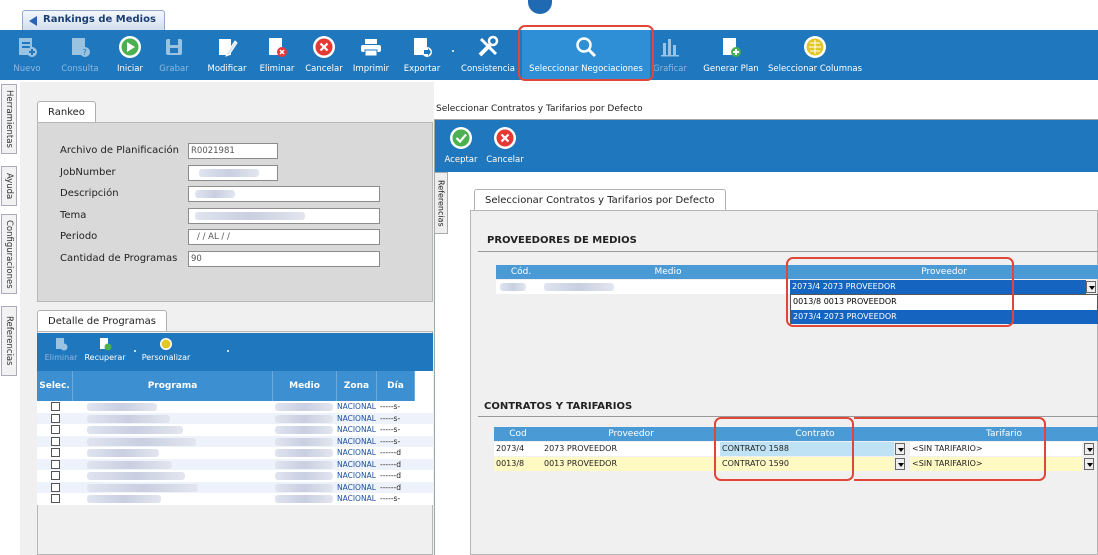  Describe the element at coordinates (996, 464) in the screenshot. I see `tarifario-select-2: <SIN TARIFARIO>` at that location.